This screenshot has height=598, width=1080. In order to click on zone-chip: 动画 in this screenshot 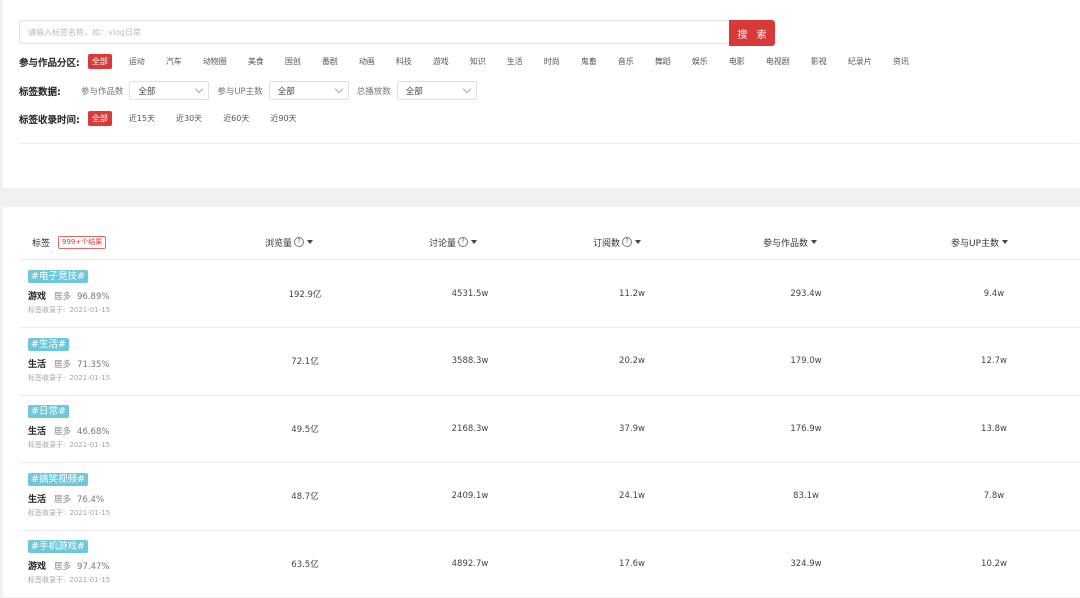, I will do `click(367, 61)`.